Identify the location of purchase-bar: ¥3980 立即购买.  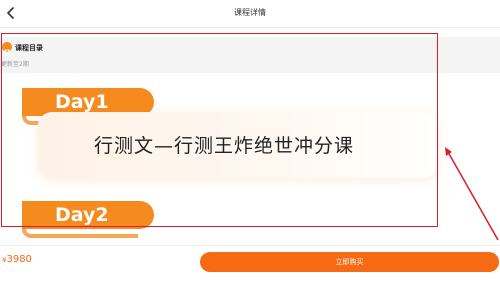
(250, 263).